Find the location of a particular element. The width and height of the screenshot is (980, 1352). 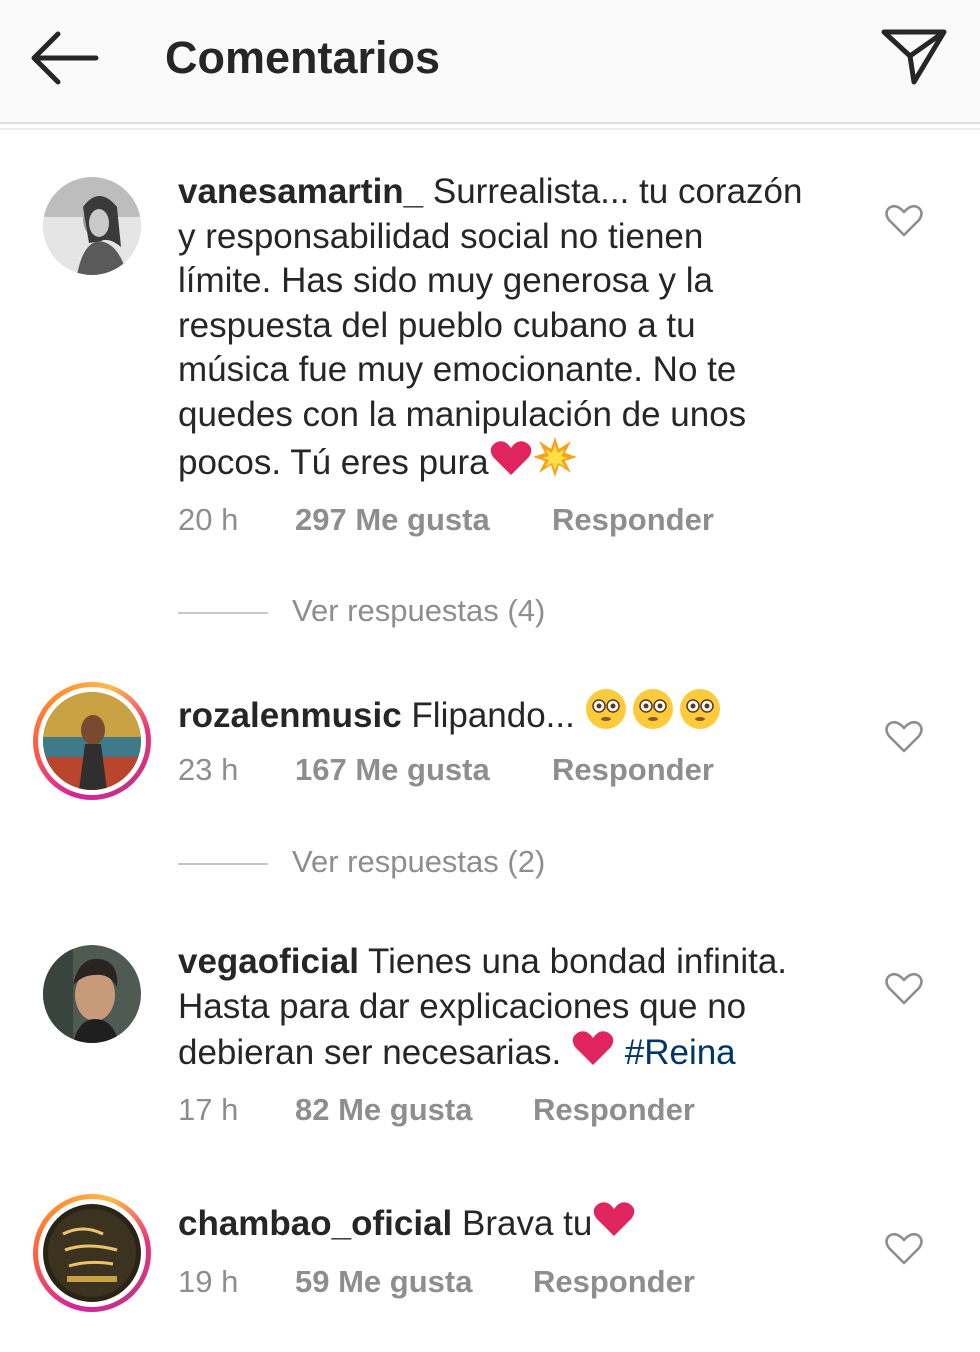

likes-count: 82 Me gusta is located at coordinates (383, 1110).